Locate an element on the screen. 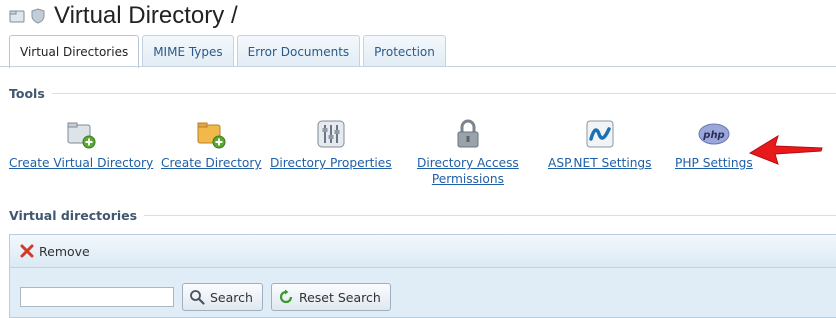 The image size is (836, 318). reset-search-label: Reset Search is located at coordinates (339, 297).